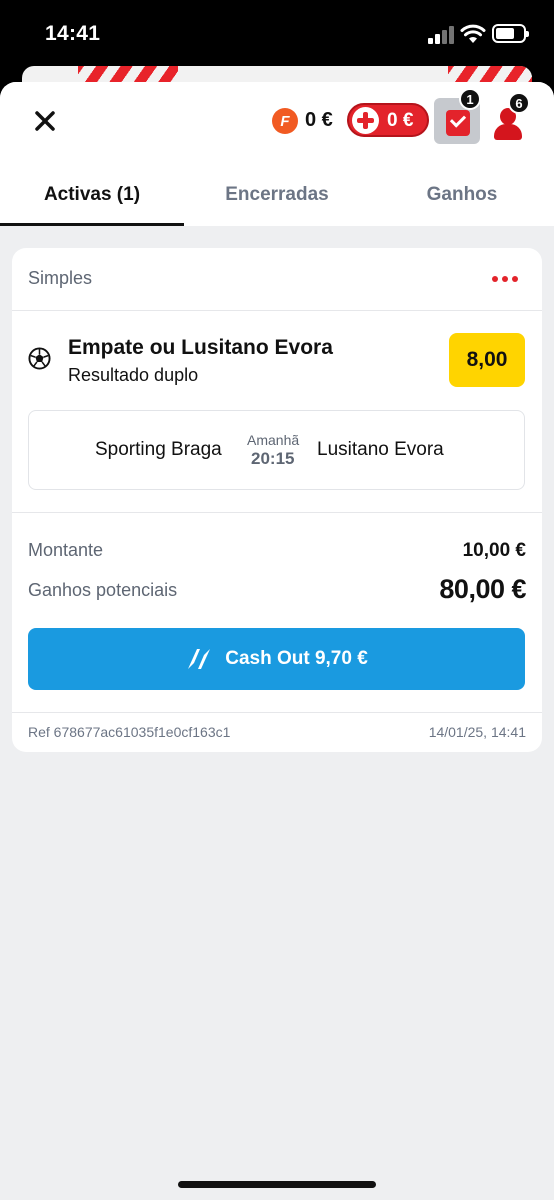 The width and height of the screenshot is (554, 1200). Describe the element at coordinates (365, 120) in the screenshot. I see `plus-icon` at that location.